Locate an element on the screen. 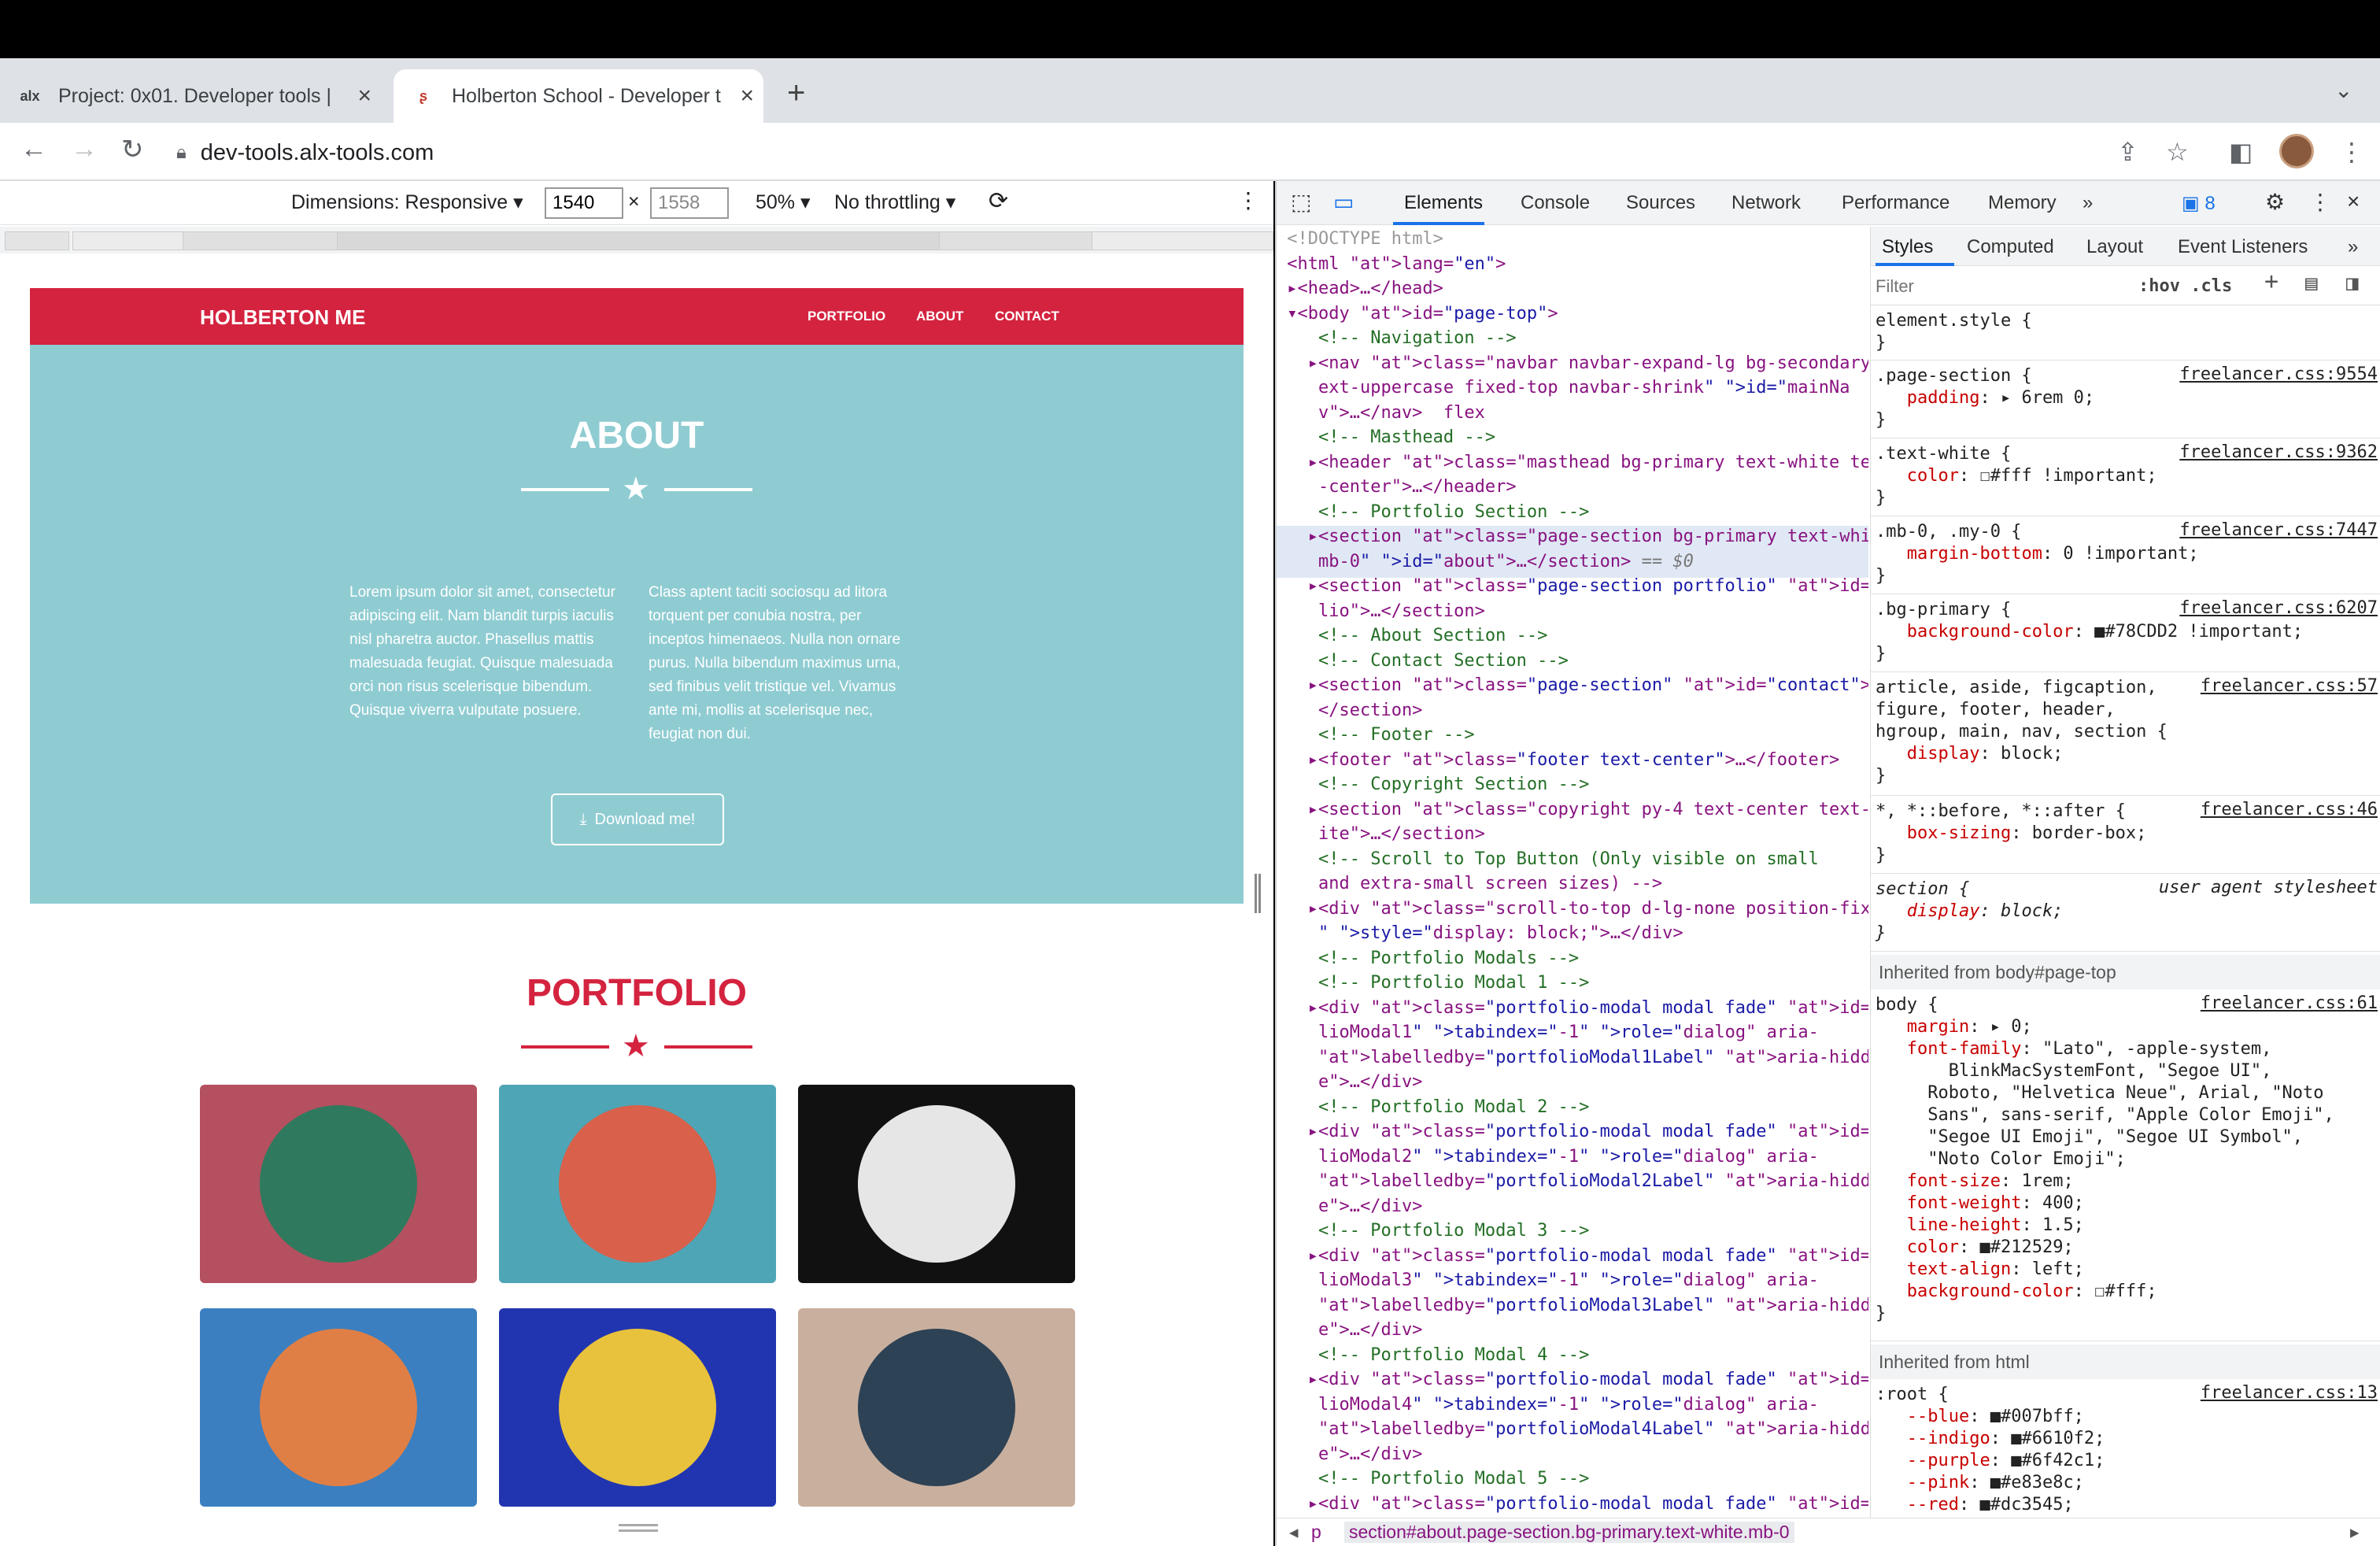  tab-elements: Elements is located at coordinates (1443, 203).